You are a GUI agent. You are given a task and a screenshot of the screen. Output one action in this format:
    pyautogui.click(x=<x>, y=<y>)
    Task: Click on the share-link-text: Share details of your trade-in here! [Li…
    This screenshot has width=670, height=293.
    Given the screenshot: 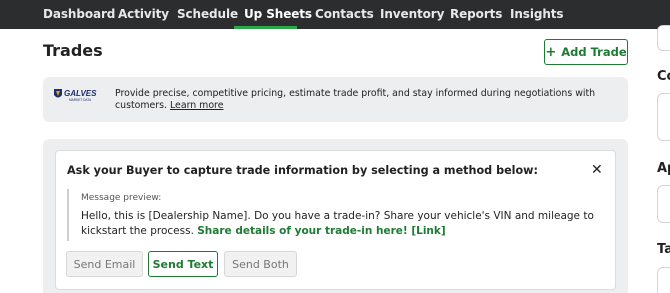 What is the action you would take?
    pyautogui.click(x=321, y=231)
    